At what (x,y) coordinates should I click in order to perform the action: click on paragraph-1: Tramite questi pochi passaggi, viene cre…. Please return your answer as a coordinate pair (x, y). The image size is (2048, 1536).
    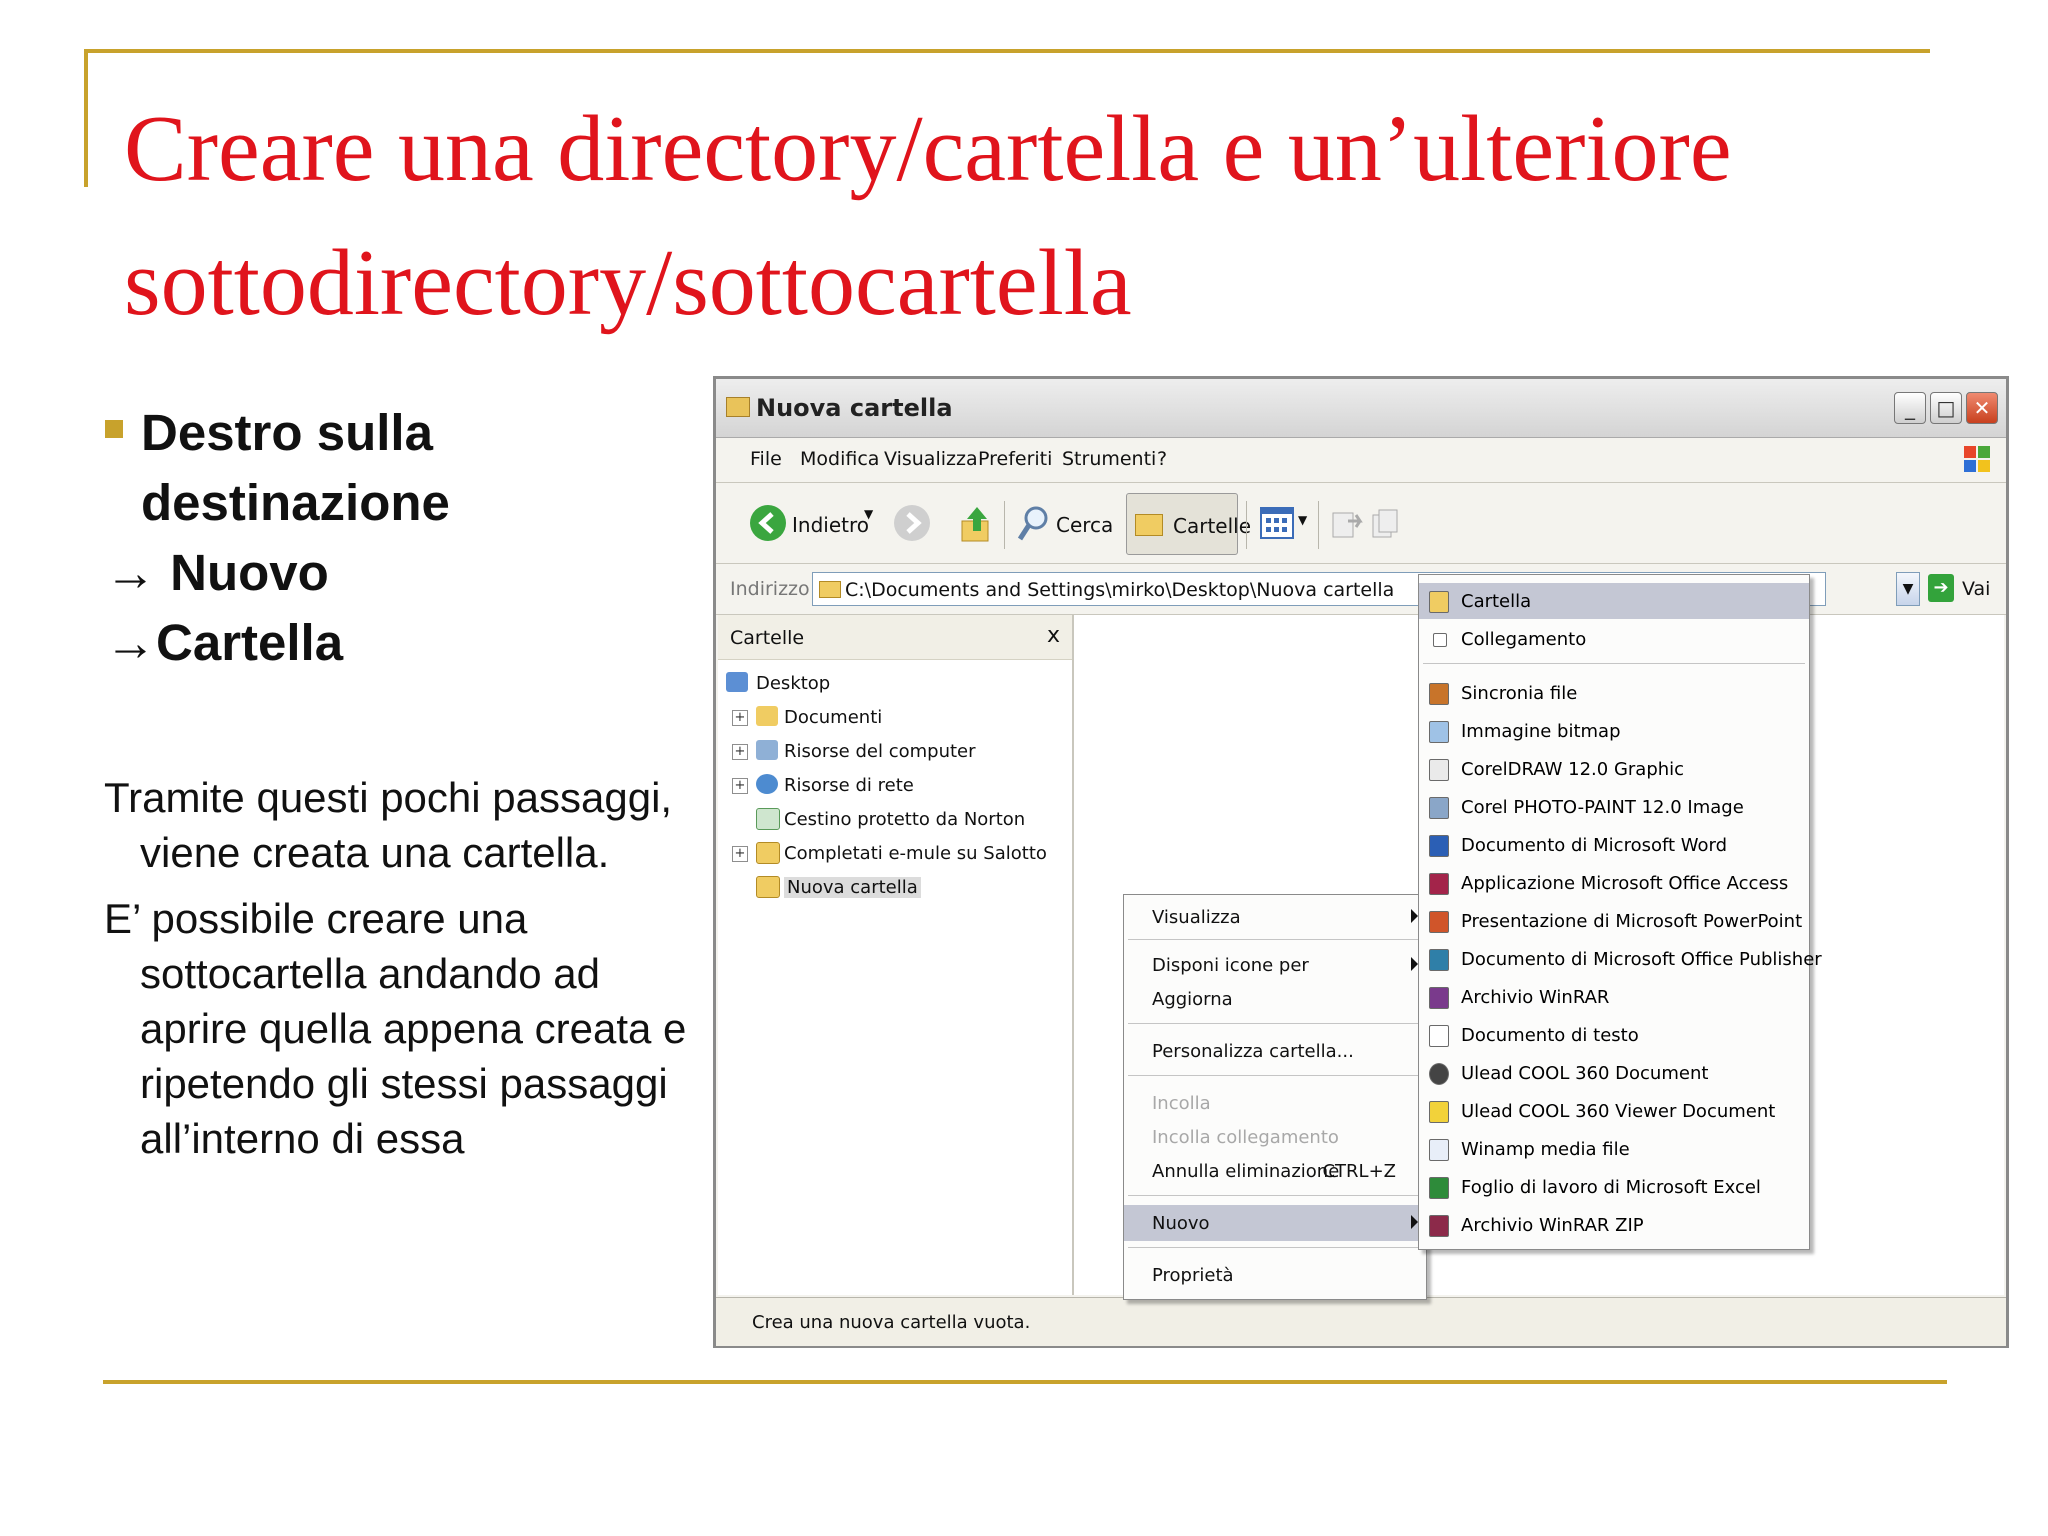
    Looking at the image, I should click on (388, 825).